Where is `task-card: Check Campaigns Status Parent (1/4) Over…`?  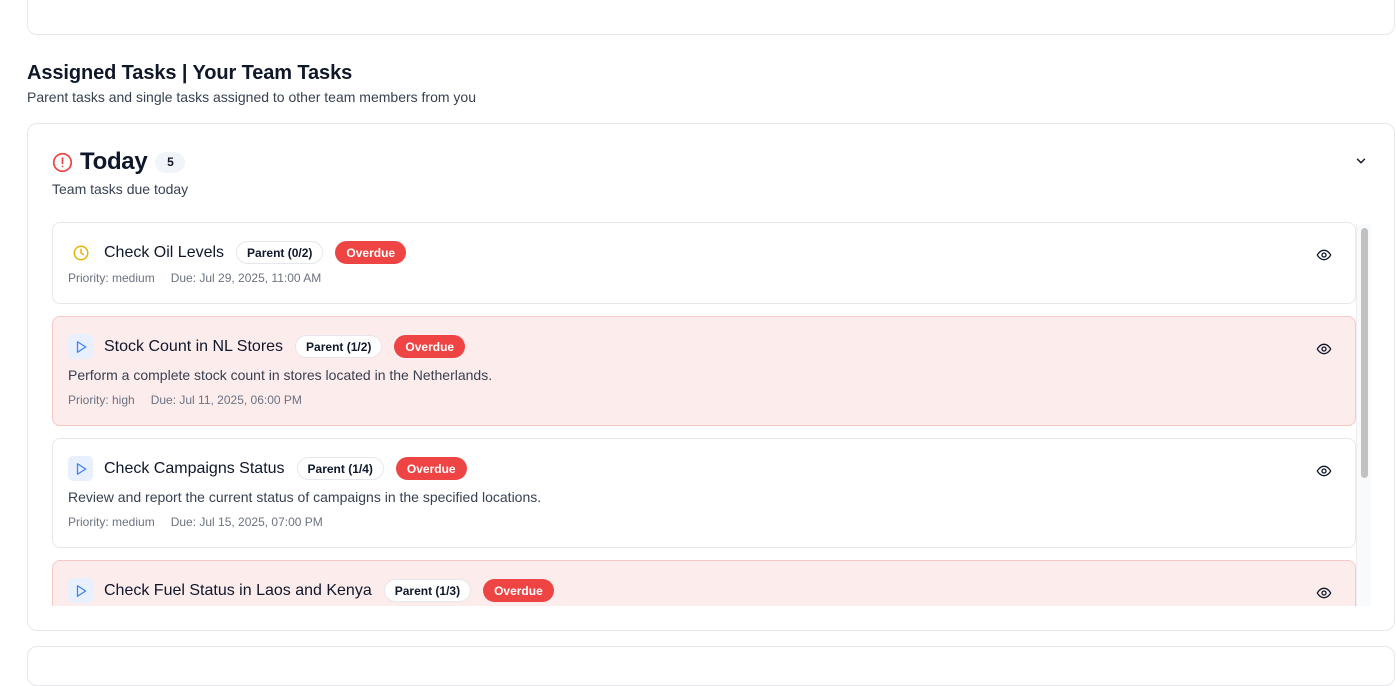 task-card: Check Campaigns Status Parent (1/4) Over… is located at coordinates (704, 493).